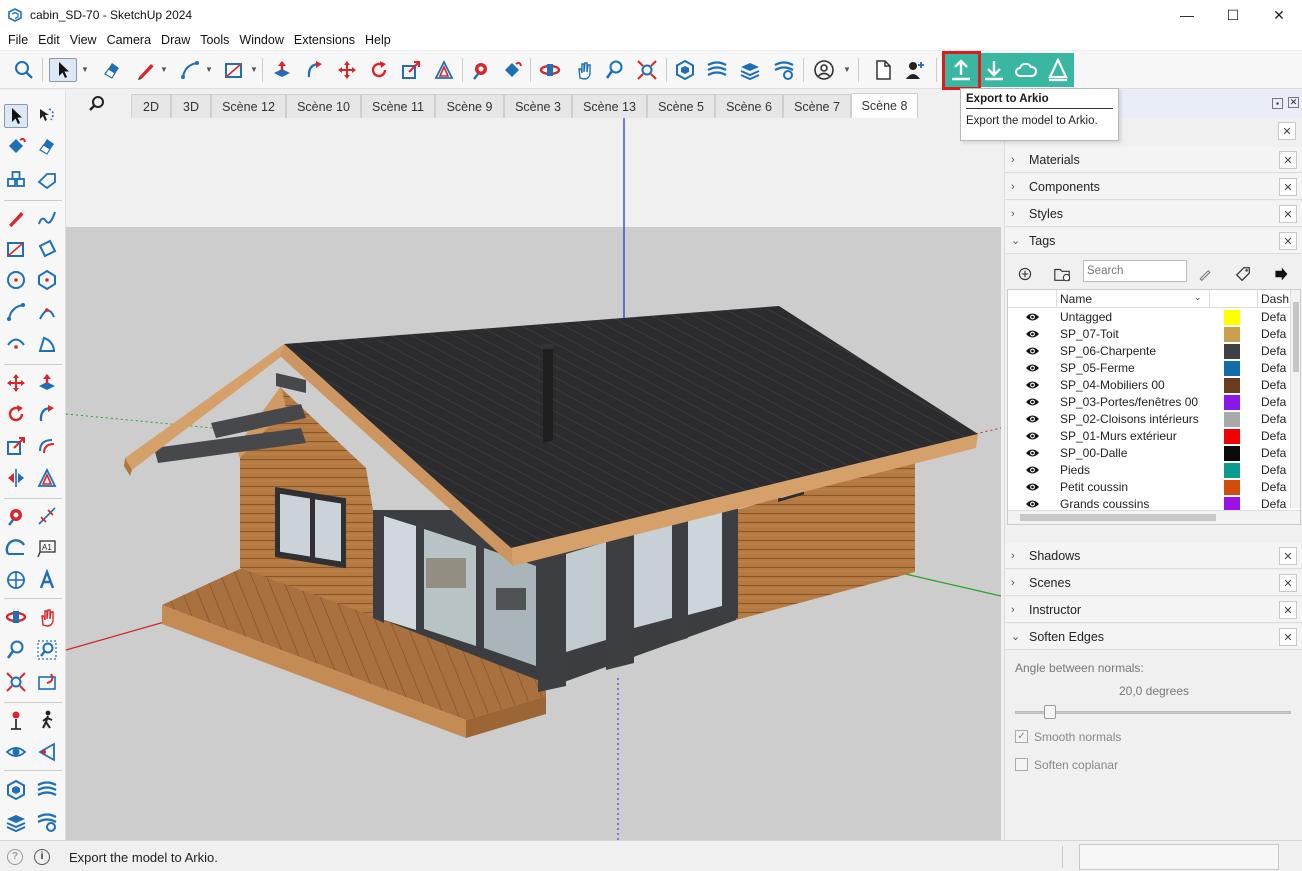 The image size is (1302, 871). What do you see at coordinates (47, 650) in the screenshot?
I see `zoom-window-icon` at bounding box center [47, 650].